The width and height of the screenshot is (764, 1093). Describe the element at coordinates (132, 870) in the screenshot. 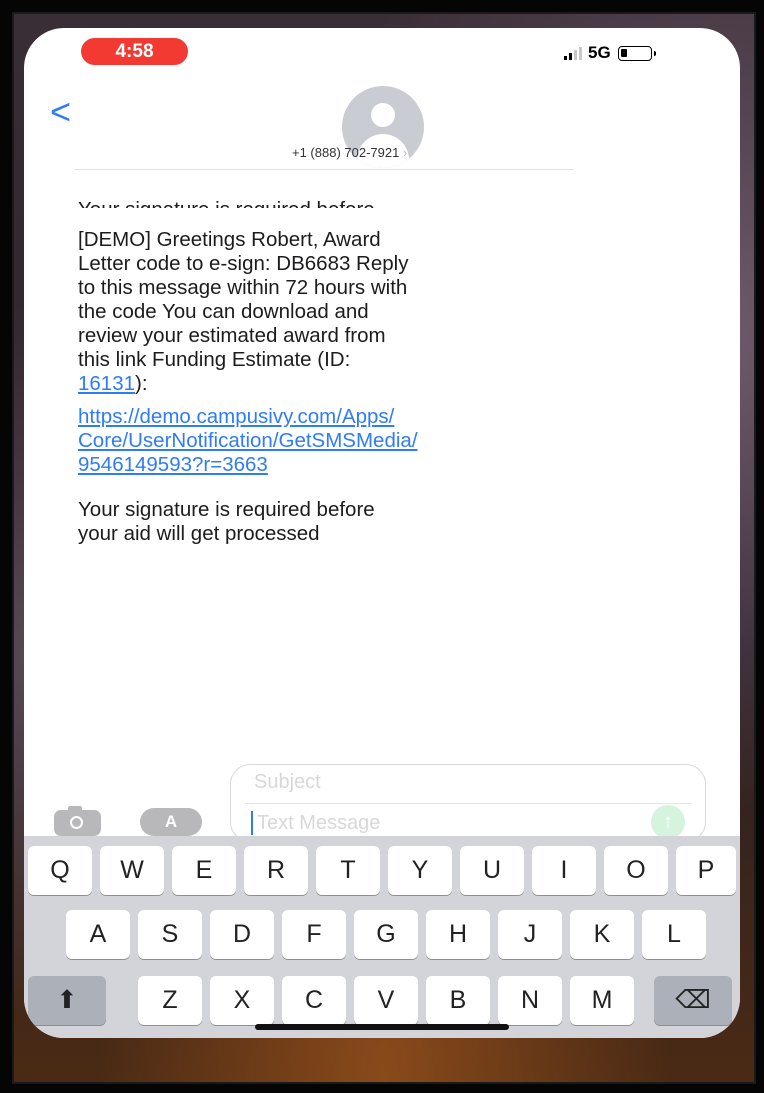

I see `key-w: W` at that location.